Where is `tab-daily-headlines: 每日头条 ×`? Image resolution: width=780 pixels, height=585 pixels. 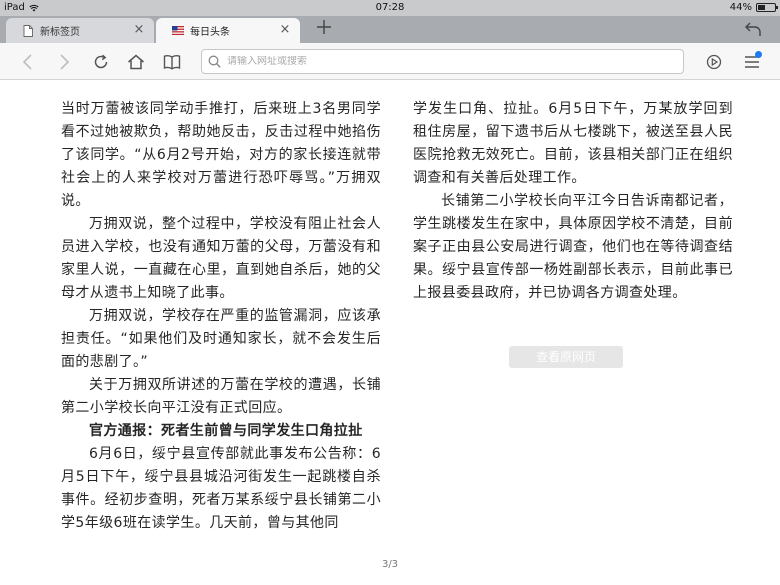 tab-daily-headlines: 每日头条 × is located at coordinates (228, 30).